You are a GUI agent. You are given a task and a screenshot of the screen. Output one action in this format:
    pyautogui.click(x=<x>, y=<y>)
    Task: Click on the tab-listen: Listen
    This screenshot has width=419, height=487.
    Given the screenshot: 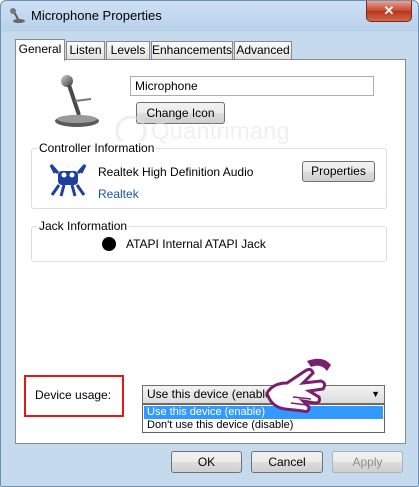 What is the action you would take?
    pyautogui.click(x=85, y=50)
    